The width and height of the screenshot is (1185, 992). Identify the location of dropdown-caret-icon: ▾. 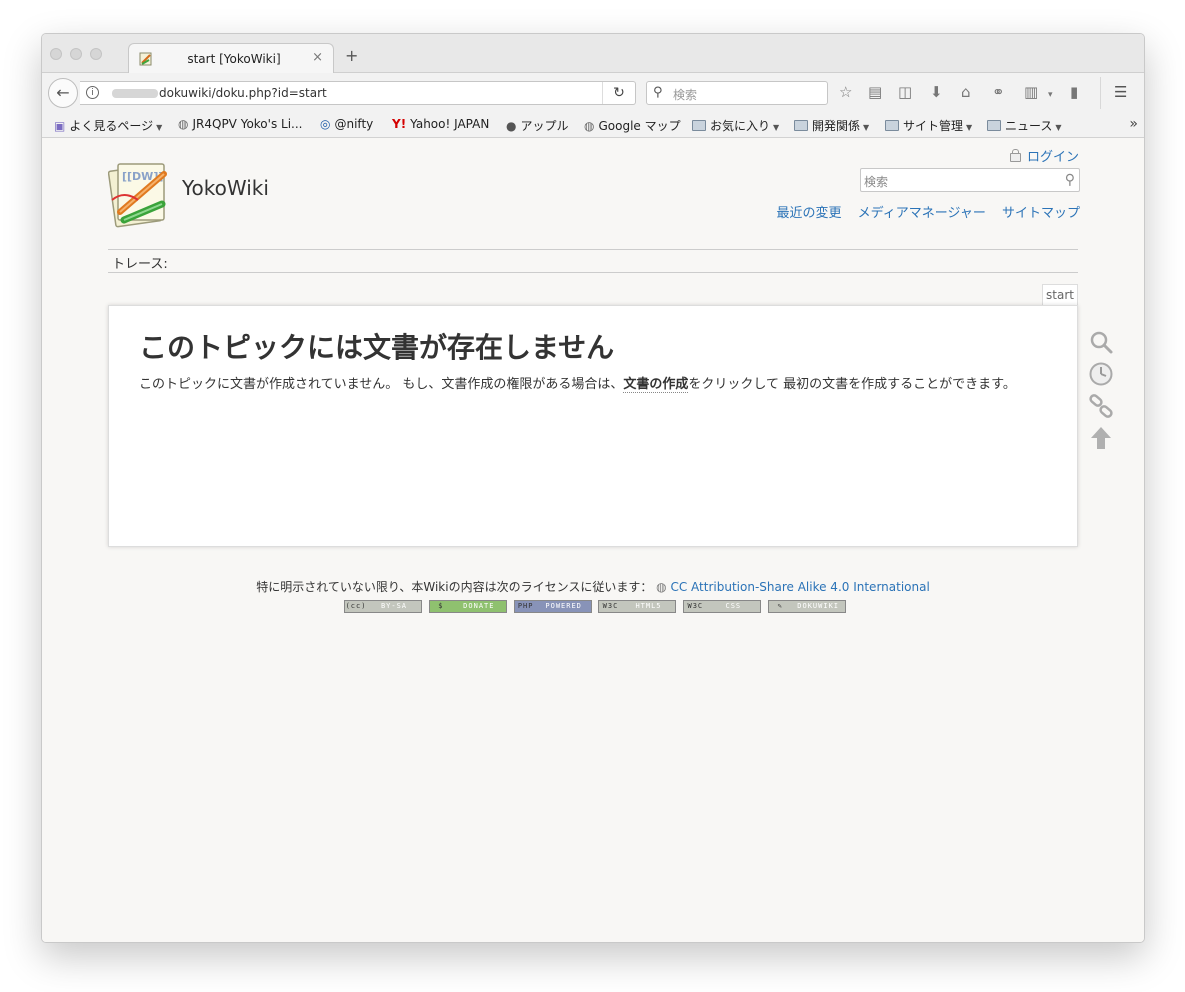
(1050, 95).